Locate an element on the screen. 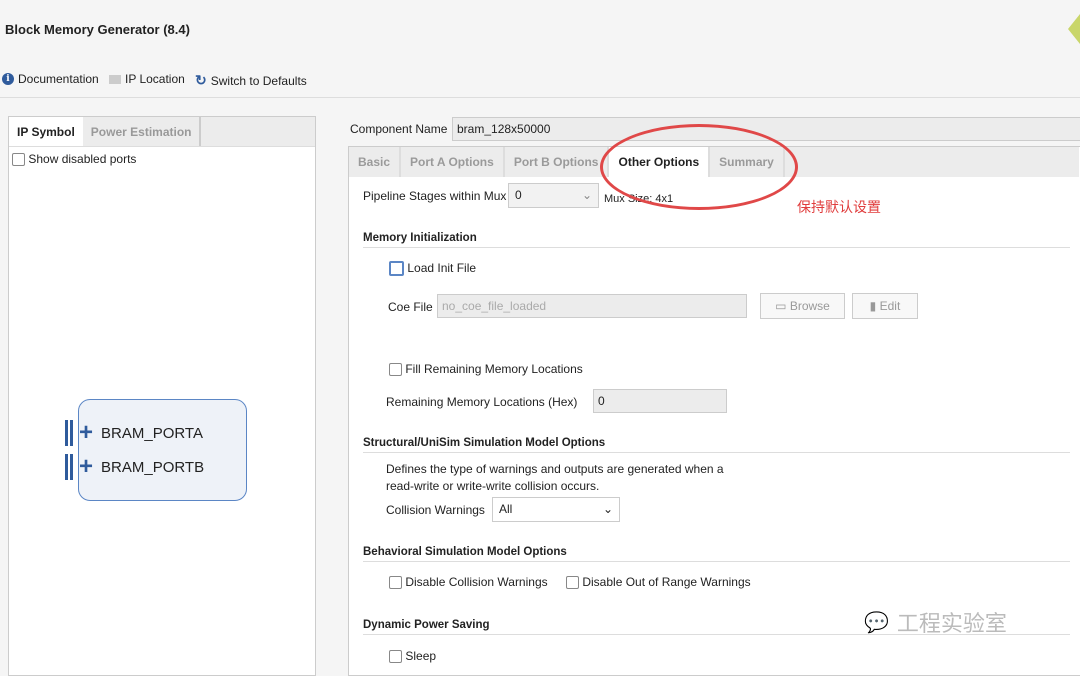  annotation-note: 保持默认设置 is located at coordinates (839, 207).